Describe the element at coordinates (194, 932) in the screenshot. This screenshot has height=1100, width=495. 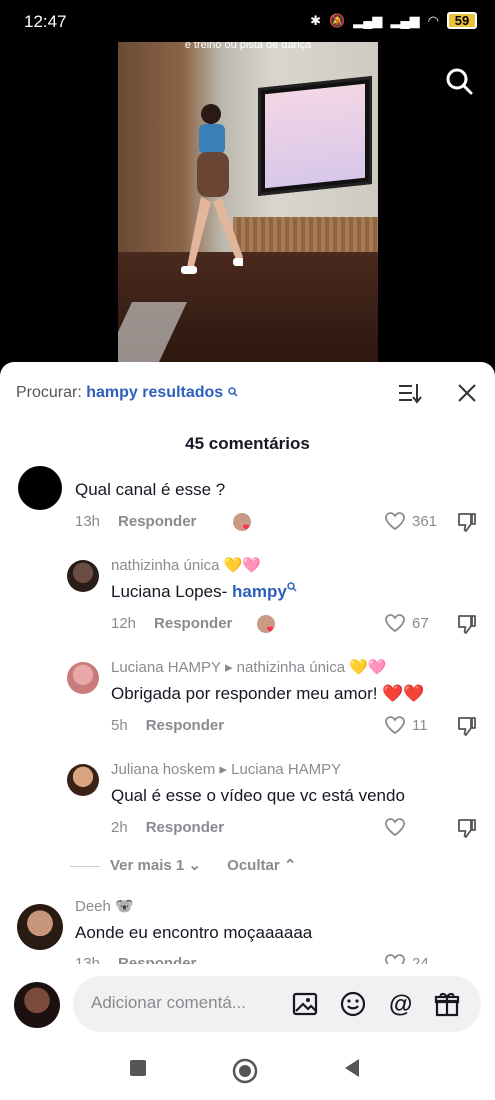
I see `comment-text: Aonde eu encontro moçaaaaaa` at that location.